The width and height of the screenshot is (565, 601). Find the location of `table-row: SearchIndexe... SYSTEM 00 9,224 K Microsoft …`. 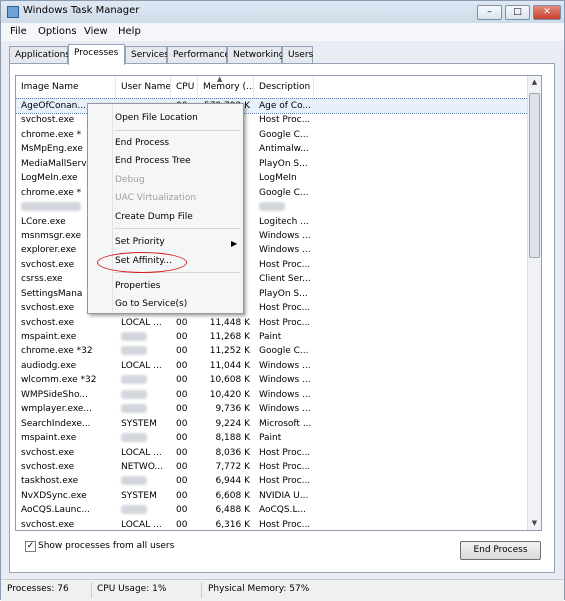

table-row: SearchIndexe... SYSTEM 00 9,224 K Microsoft … is located at coordinates (272, 424).